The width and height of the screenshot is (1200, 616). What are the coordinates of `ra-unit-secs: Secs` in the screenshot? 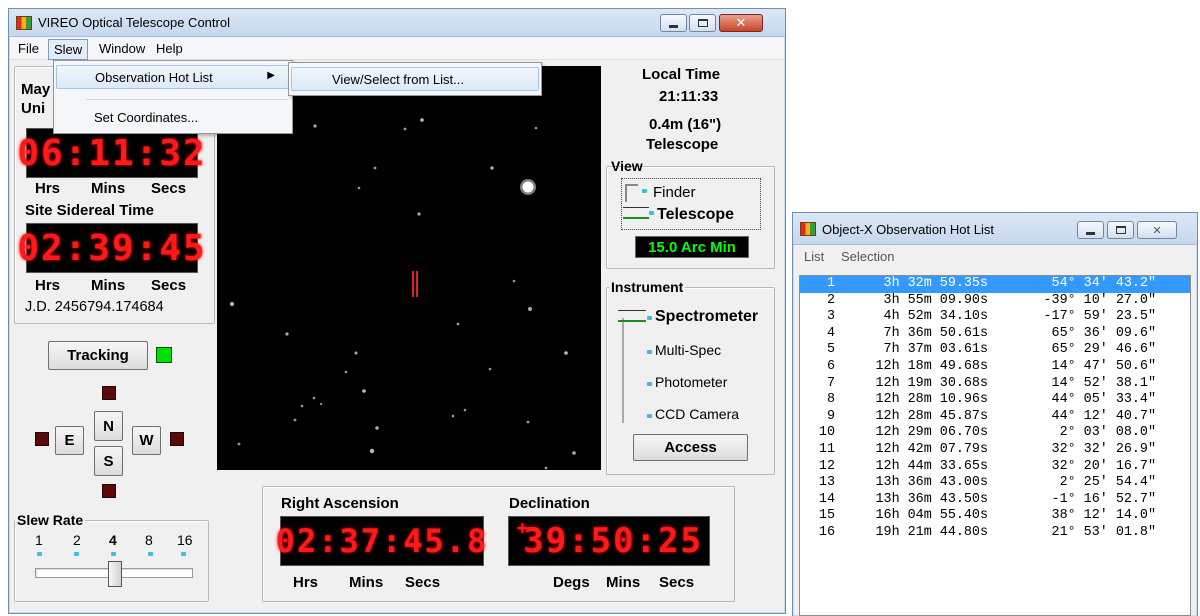 It's located at (423, 582).